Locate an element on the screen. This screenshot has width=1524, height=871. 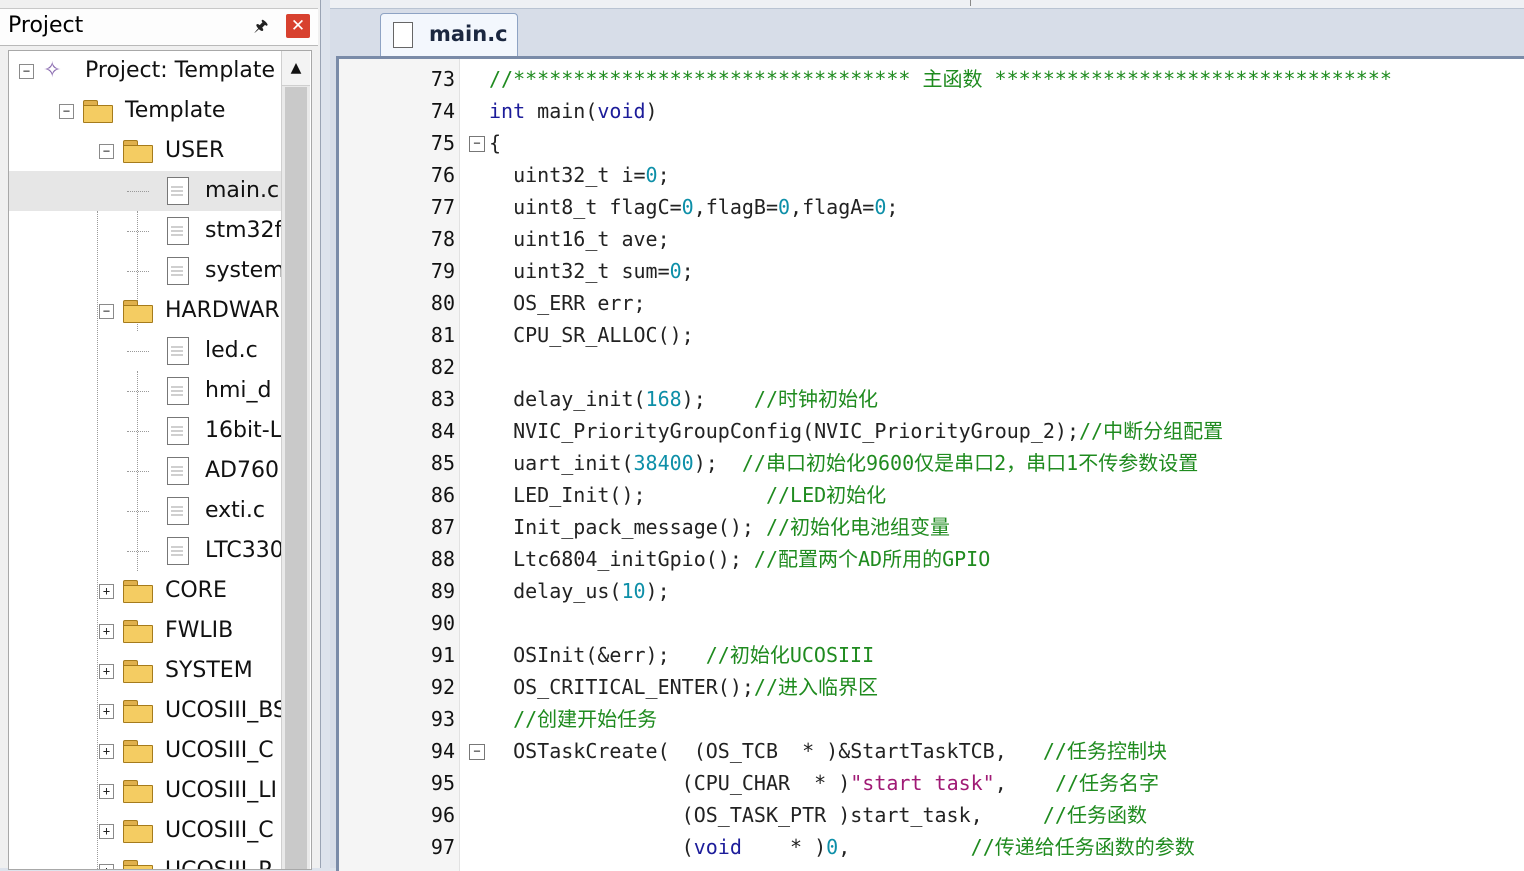
line-number: 81 is located at coordinates (442, 335).